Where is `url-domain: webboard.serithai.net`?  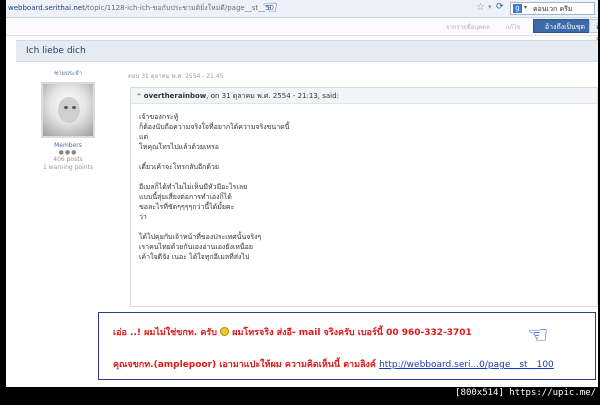 url-domain: webboard.serithai.net is located at coordinates (46, 8).